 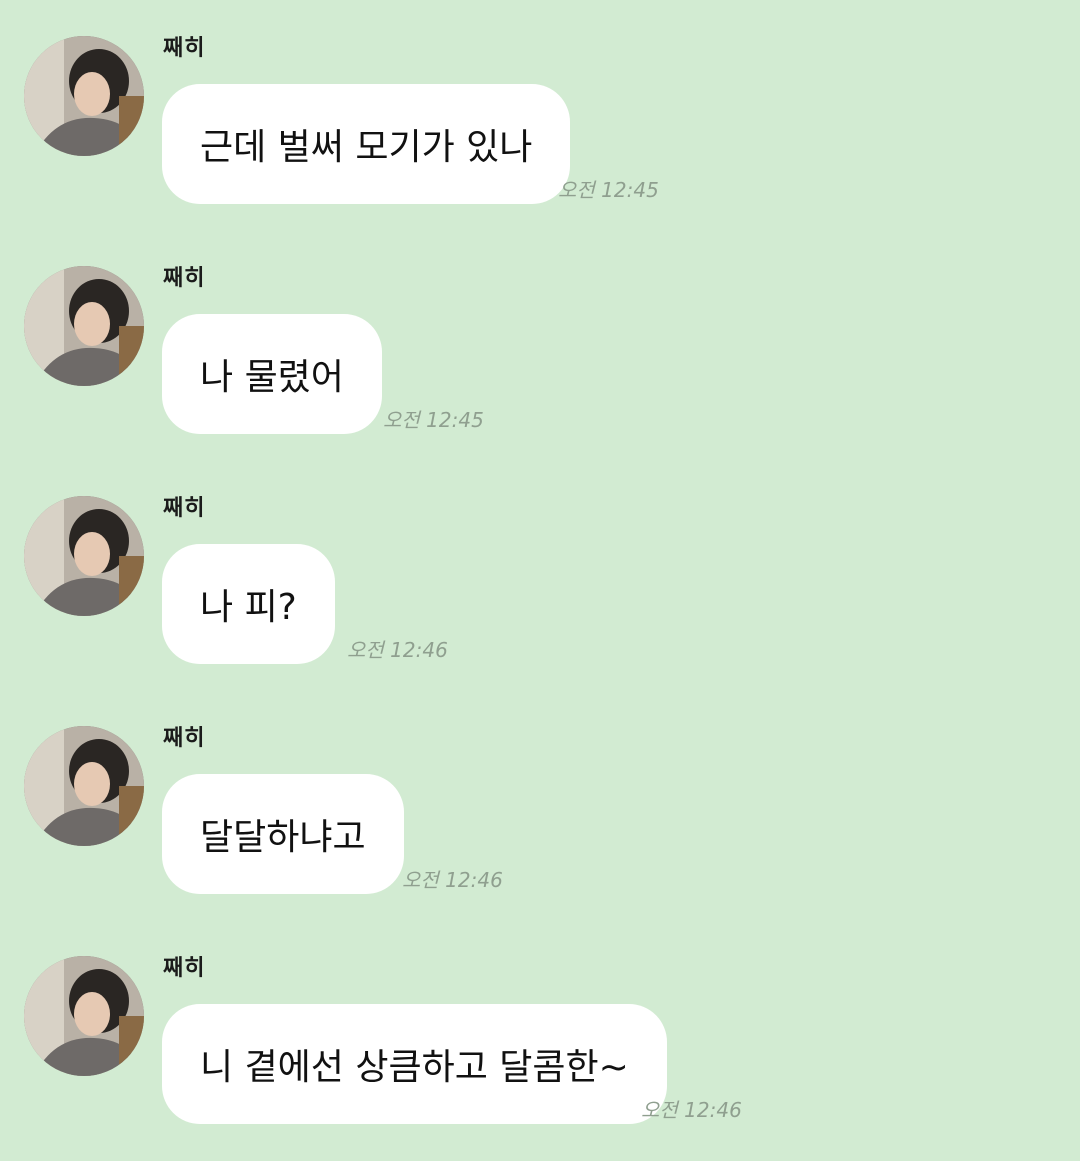 I want to click on message-bubble: 달달하냐고, so click(x=283, y=834).